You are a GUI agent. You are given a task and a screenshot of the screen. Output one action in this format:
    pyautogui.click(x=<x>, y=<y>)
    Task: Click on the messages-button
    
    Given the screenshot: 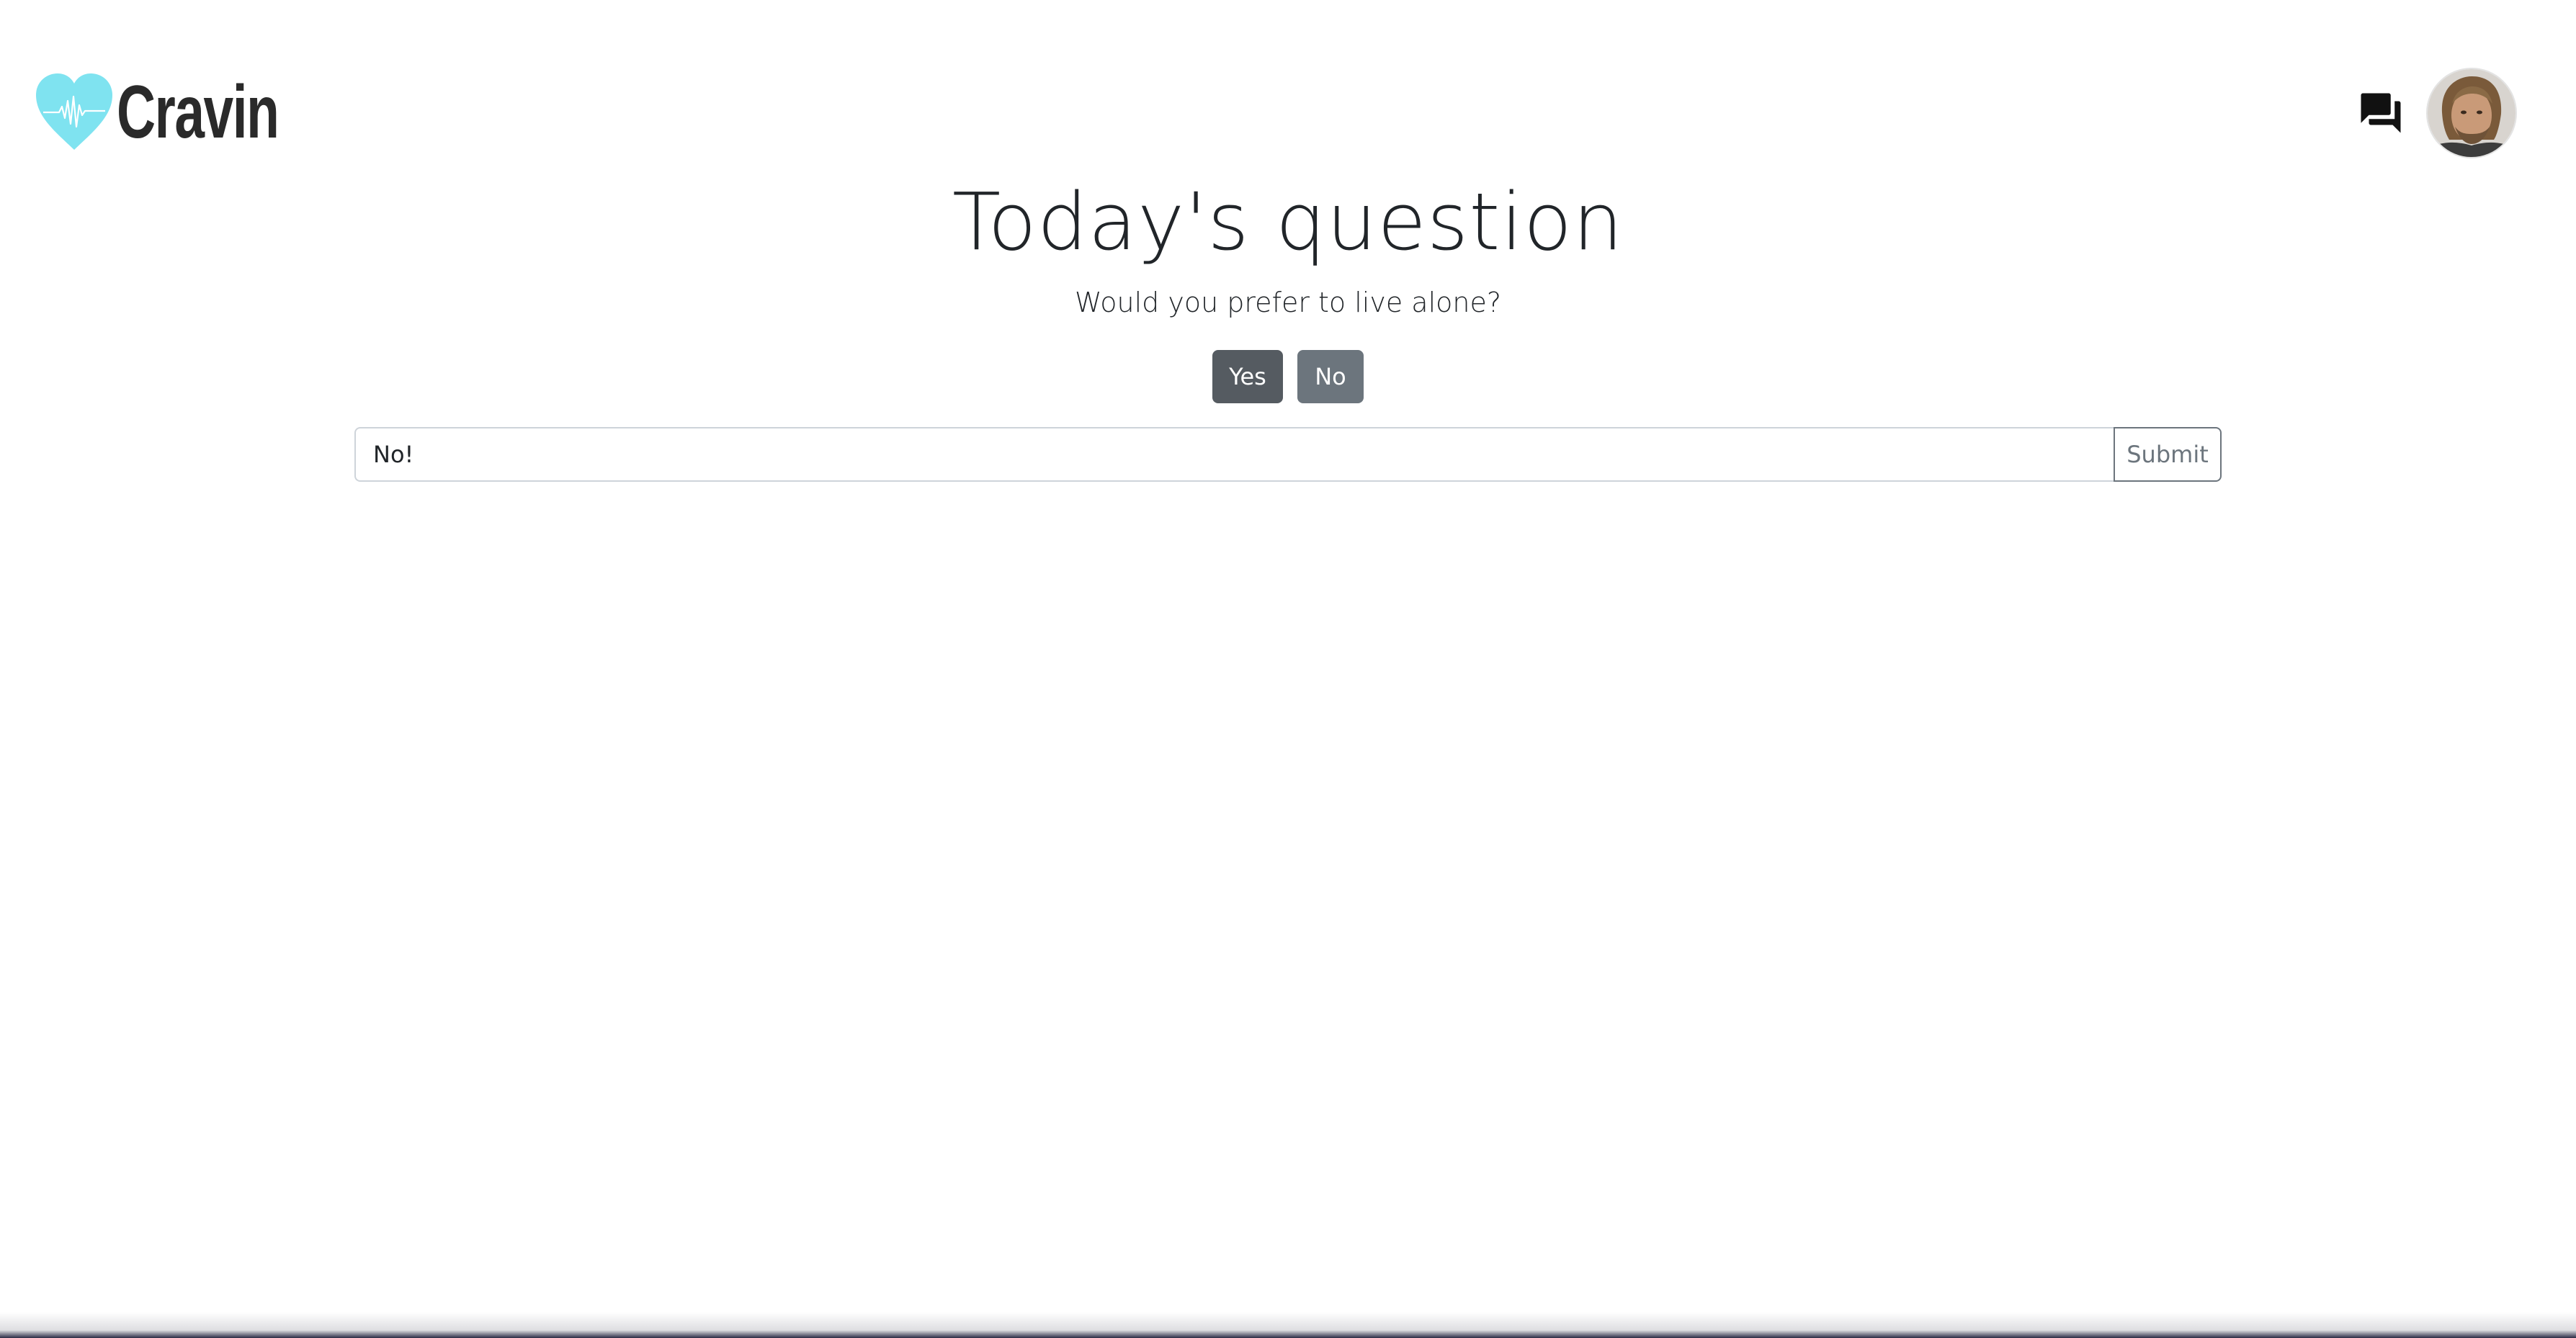 What is the action you would take?
    pyautogui.click(x=2381, y=113)
    